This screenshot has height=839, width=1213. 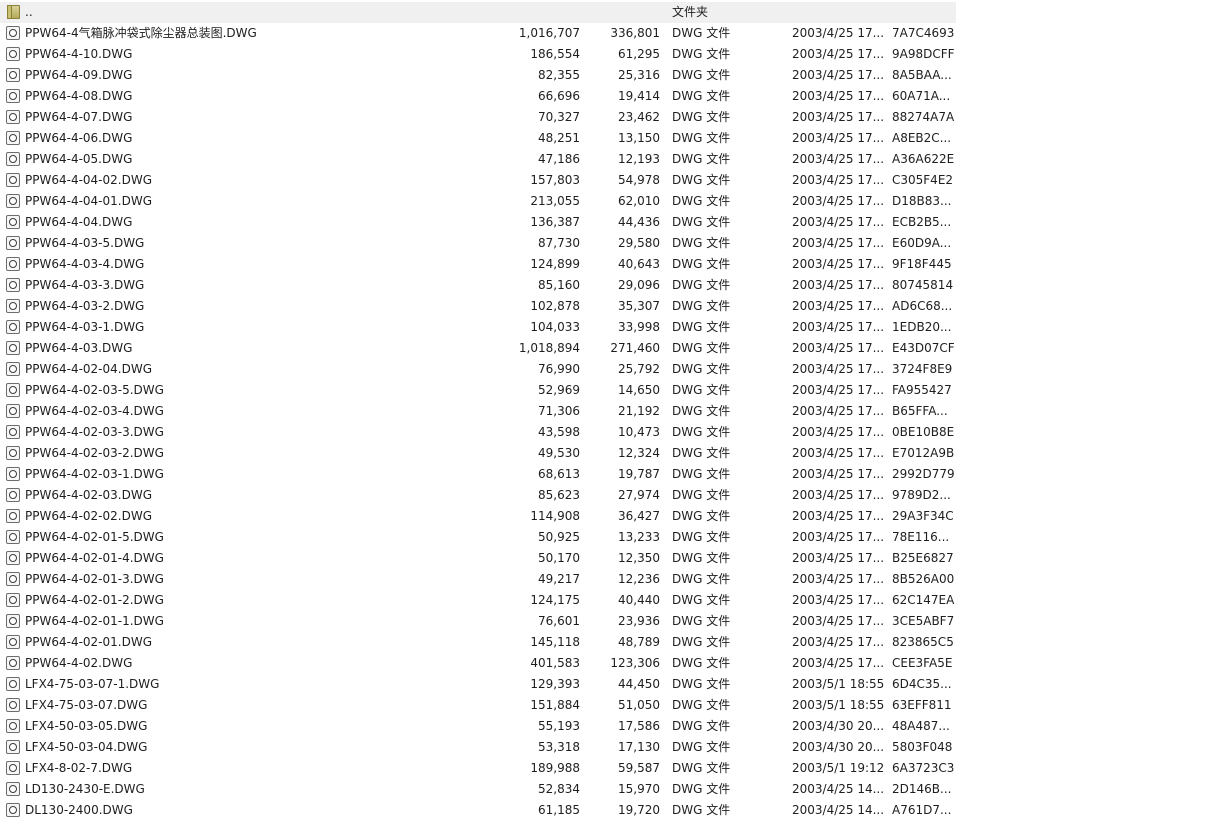 What do you see at coordinates (559, 411) in the screenshot?
I see `file-size: 71,306` at bounding box center [559, 411].